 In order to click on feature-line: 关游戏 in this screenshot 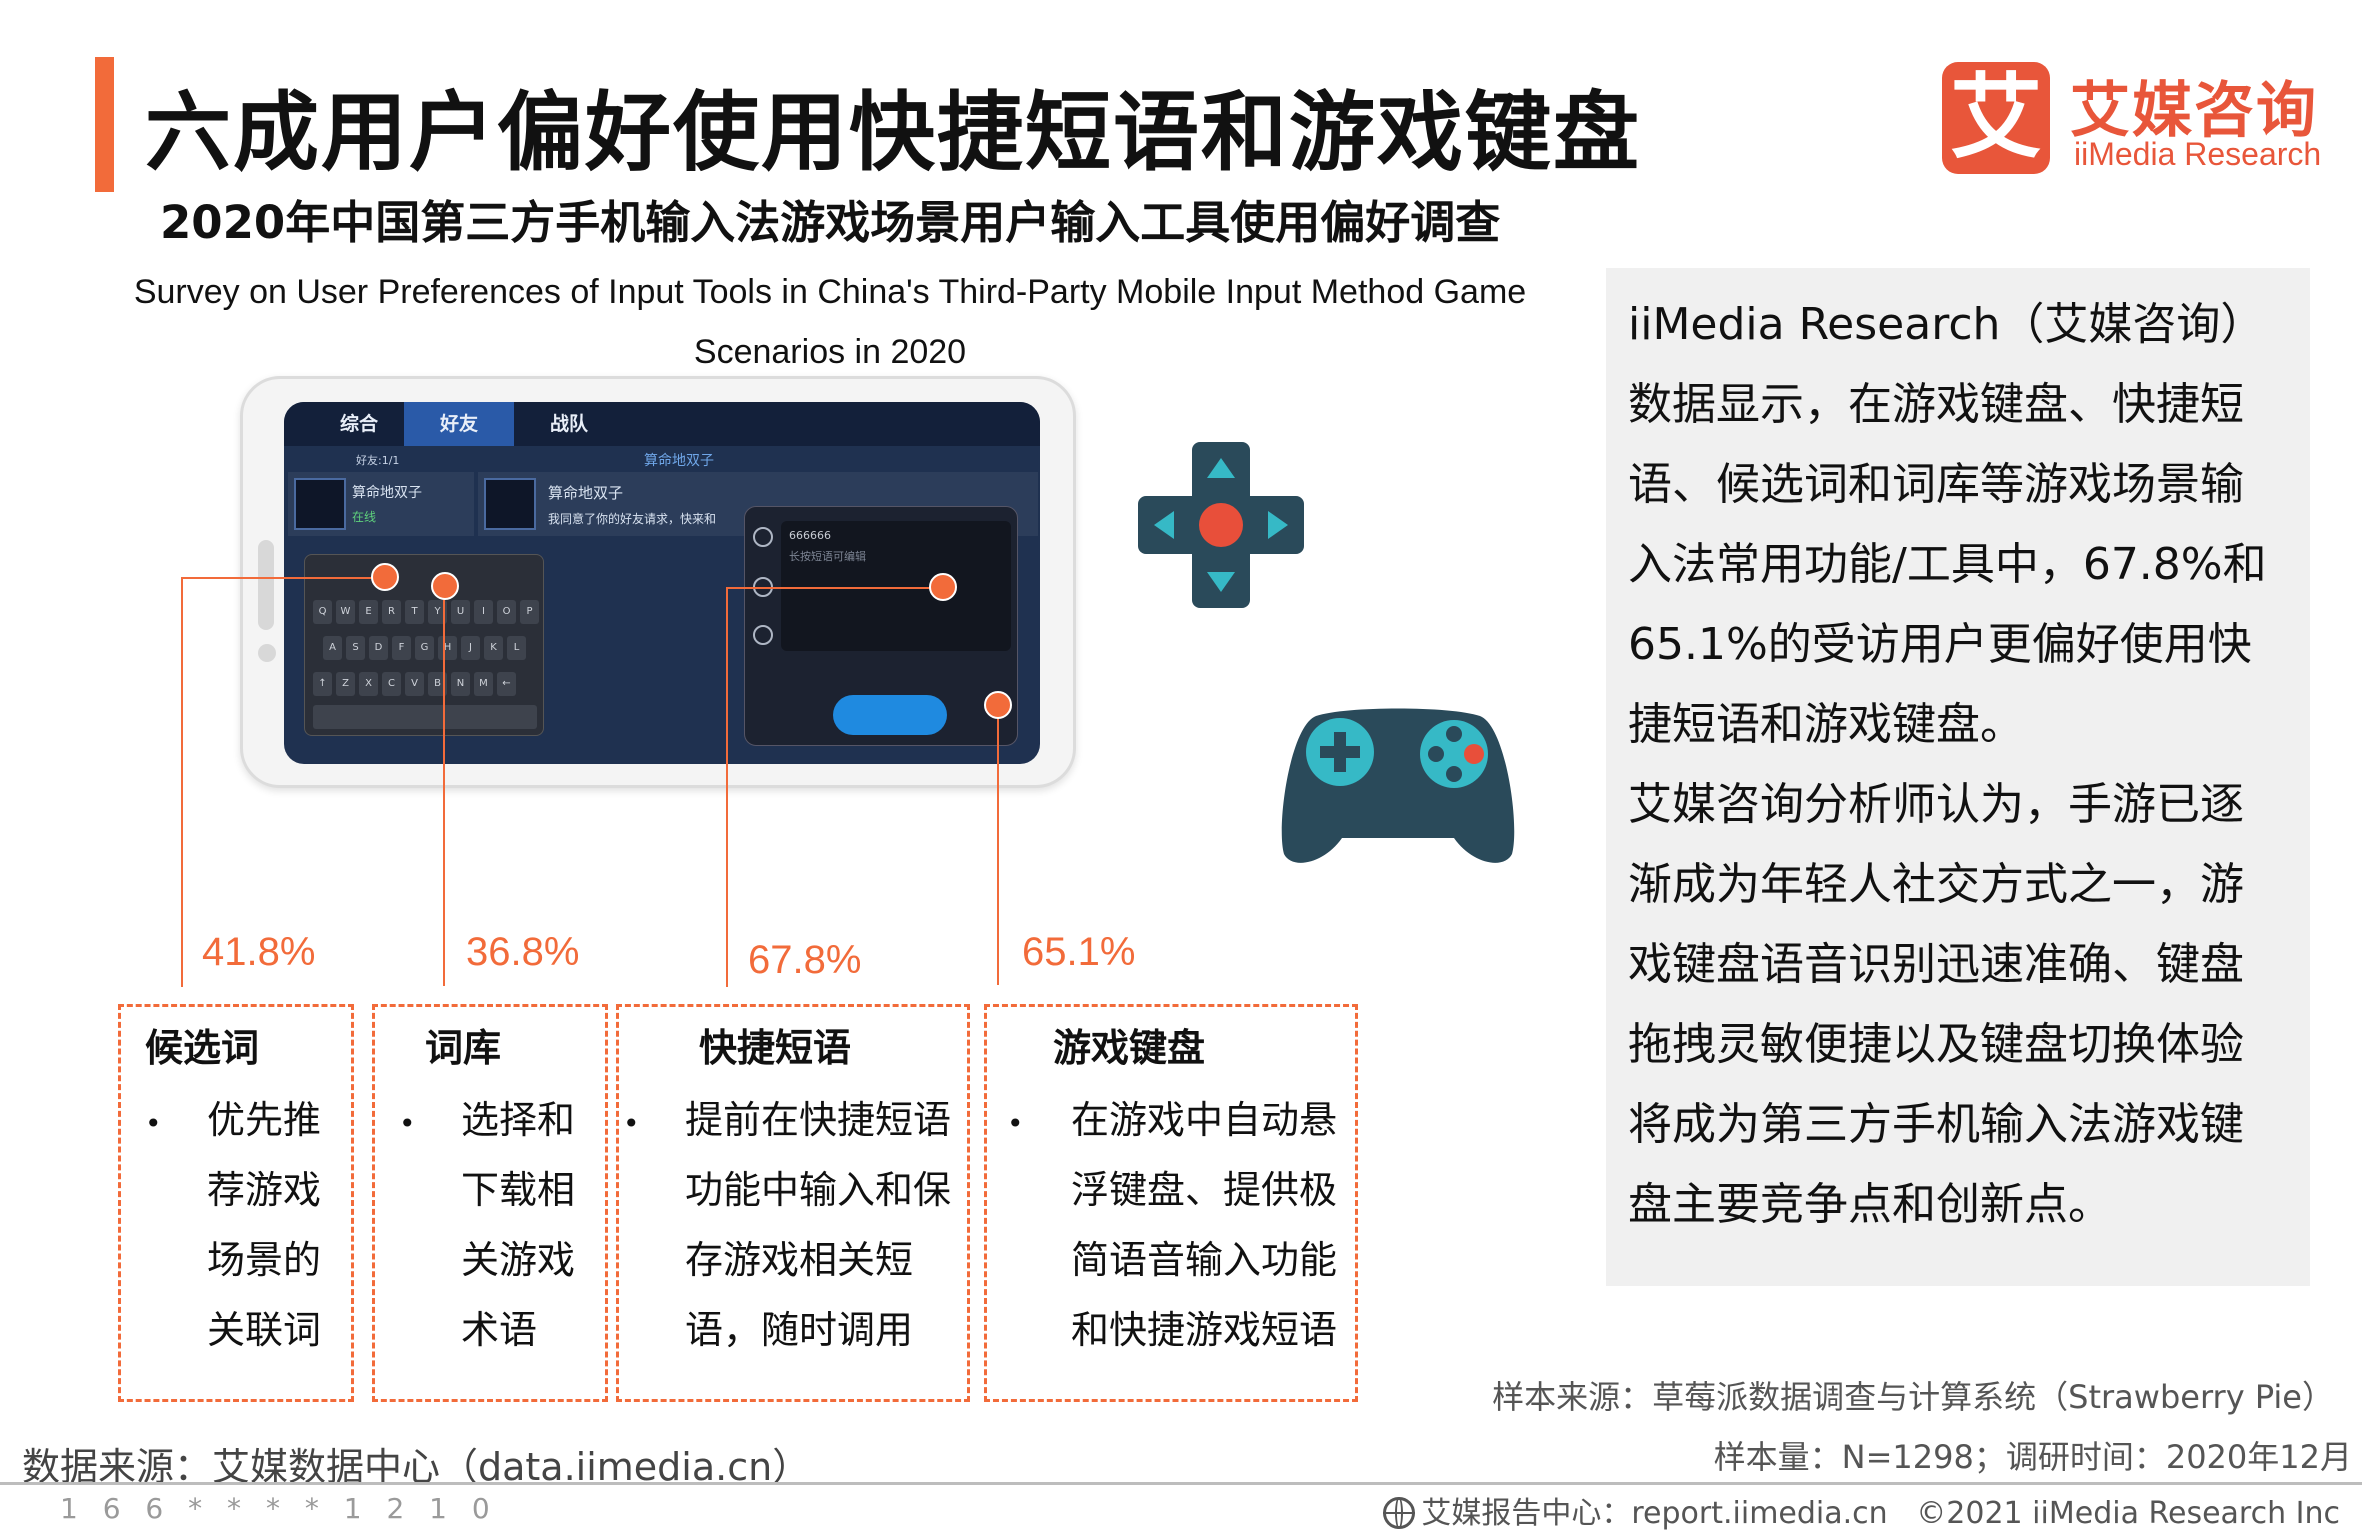, I will do `click(518, 1260)`.